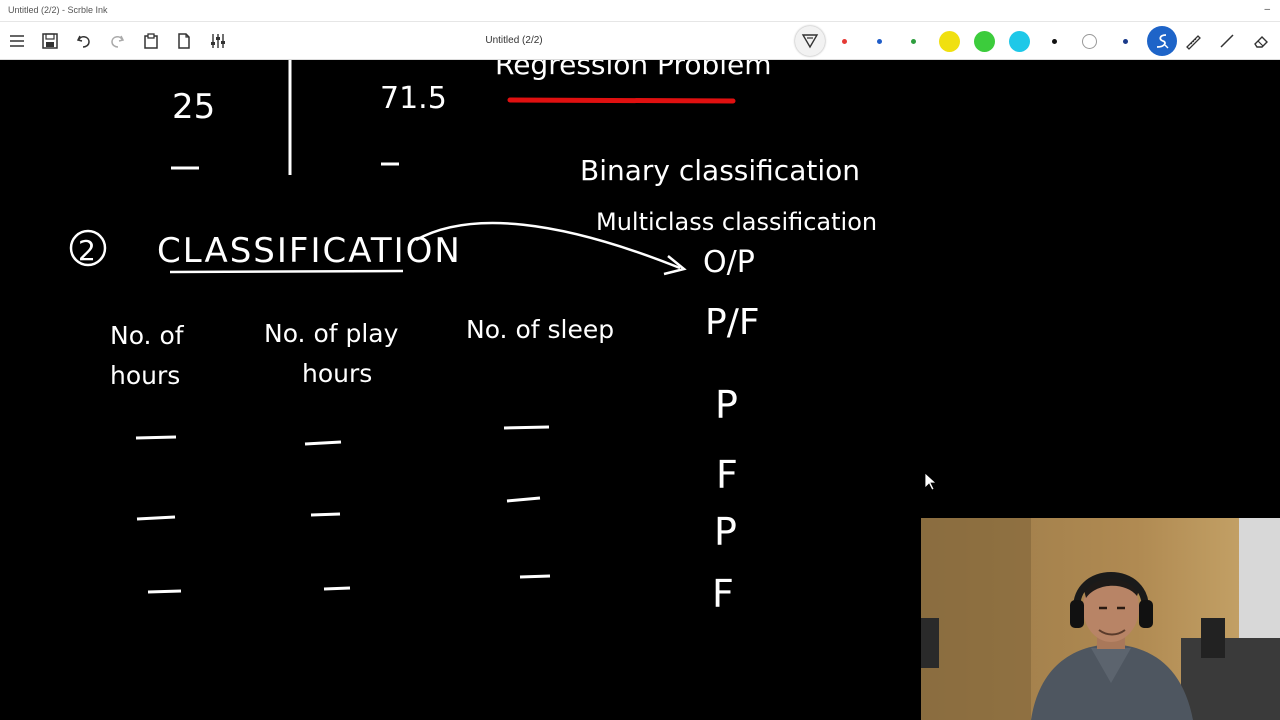 The height and width of the screenshot is (720, 1280). I want to click on column-1-line-2: hours, so click(145, 375).